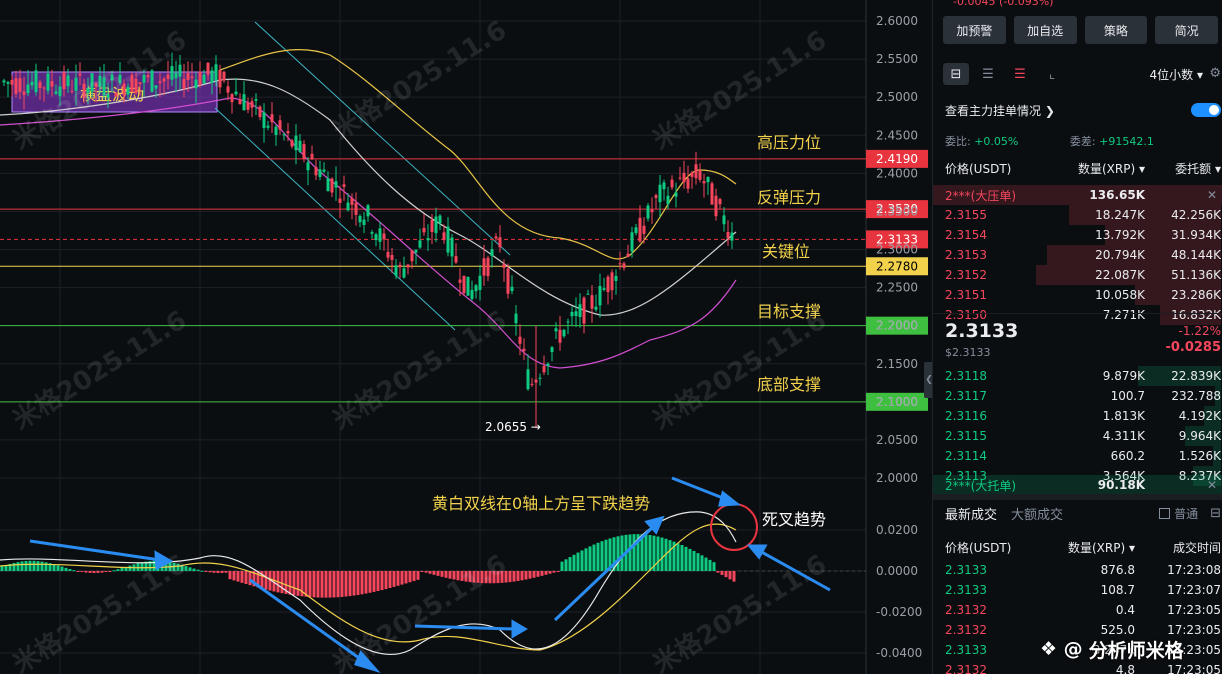 The height and width of the screenshot is (674, 1222). What do you see at coordinates (1082, 74) in the screenshot?
I see `orderbook-view-toggles: ⊟ ☰ ☰ ⌞ 4位小数 ▾ ⚙` at bounding box center [1082, 74].